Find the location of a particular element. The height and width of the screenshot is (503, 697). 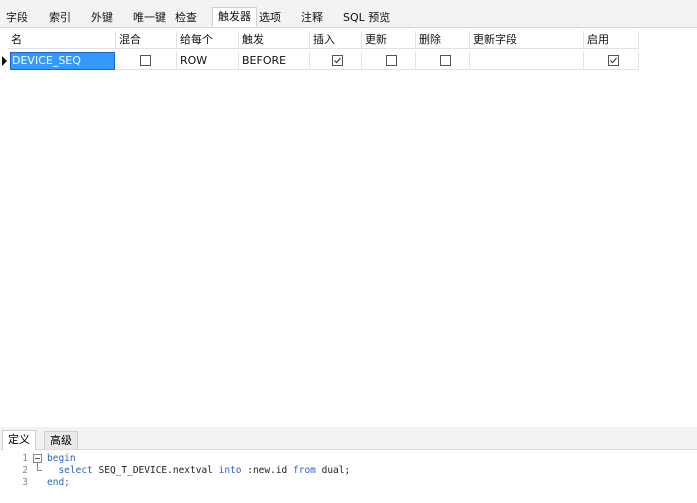

table-row: DEVICE_SEQ ROW BEFORE is located at coordinates (319, 61).